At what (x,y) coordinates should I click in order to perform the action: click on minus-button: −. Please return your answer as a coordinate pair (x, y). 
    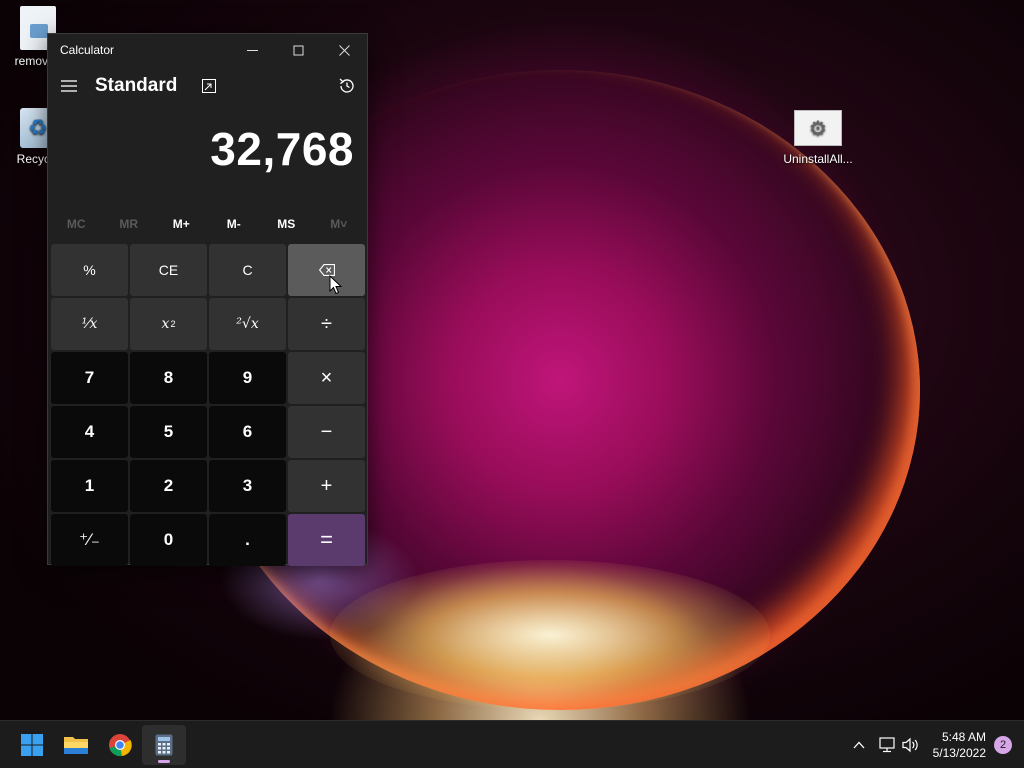
    Looking at the image, I should click on (326, 432).